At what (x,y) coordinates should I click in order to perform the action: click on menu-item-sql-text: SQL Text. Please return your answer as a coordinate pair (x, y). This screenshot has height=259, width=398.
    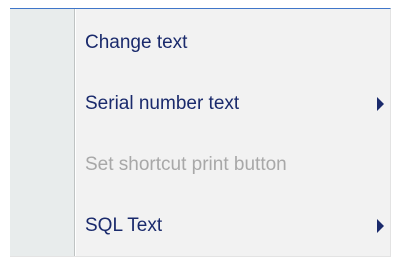
    Looking at the image, I should click on (233, 226).